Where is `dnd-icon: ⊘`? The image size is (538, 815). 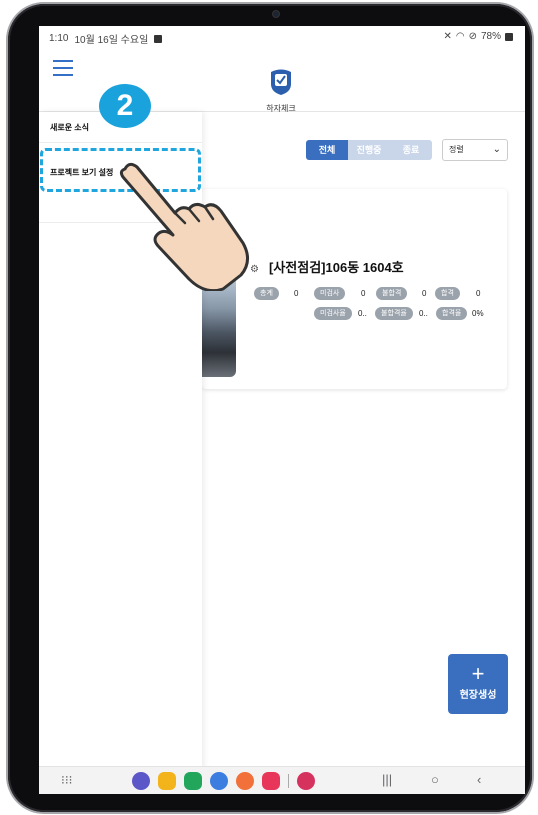
dnd-icon: ⊘ is located at coordinates (472, 36).